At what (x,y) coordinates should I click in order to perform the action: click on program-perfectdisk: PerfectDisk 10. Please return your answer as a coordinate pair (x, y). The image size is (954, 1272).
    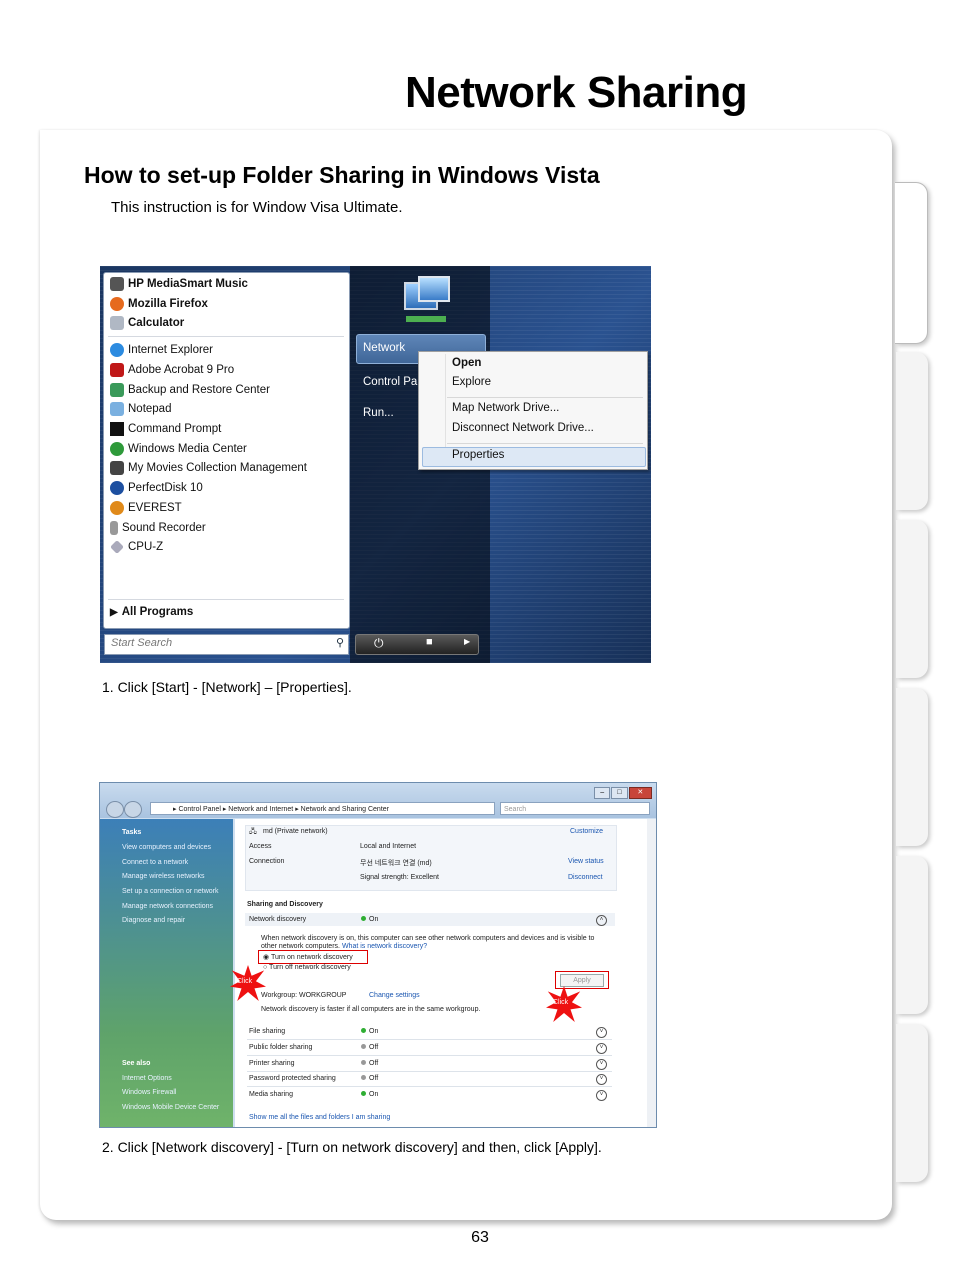
    Looking at the image, I should click on (156, 488).